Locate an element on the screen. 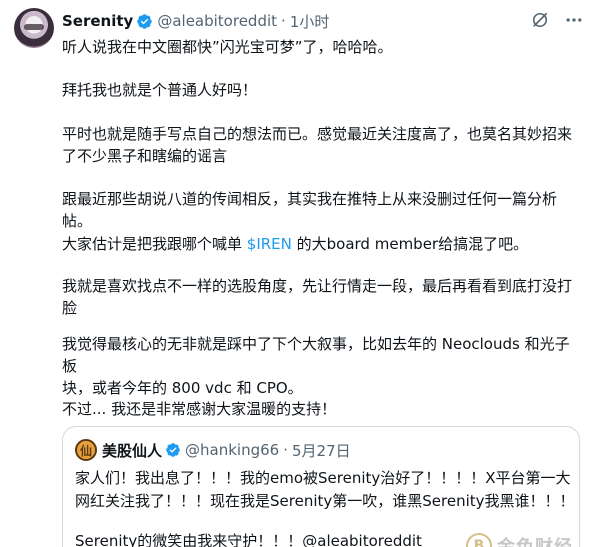  grok-icon is located at coordinates (540, 20).